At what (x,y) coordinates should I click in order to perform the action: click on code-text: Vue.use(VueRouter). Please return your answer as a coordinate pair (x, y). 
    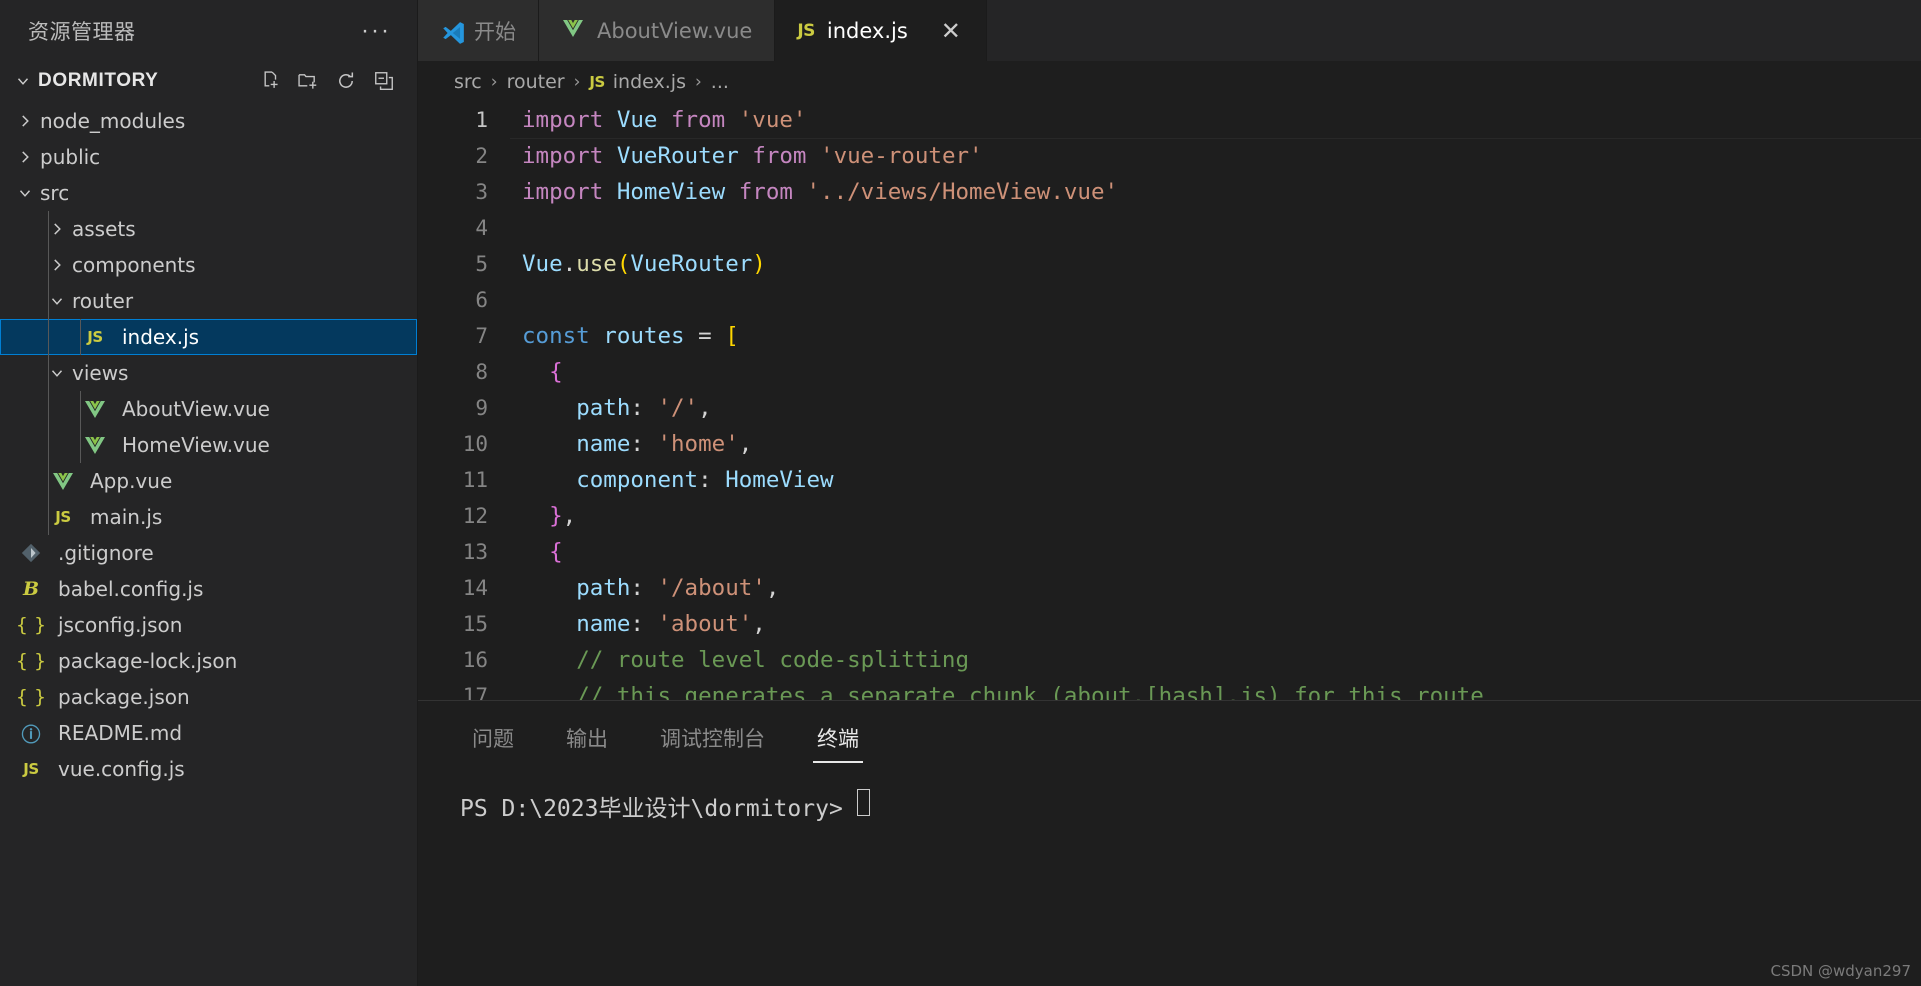
    Looking at the image, I should click on (1215, 264).